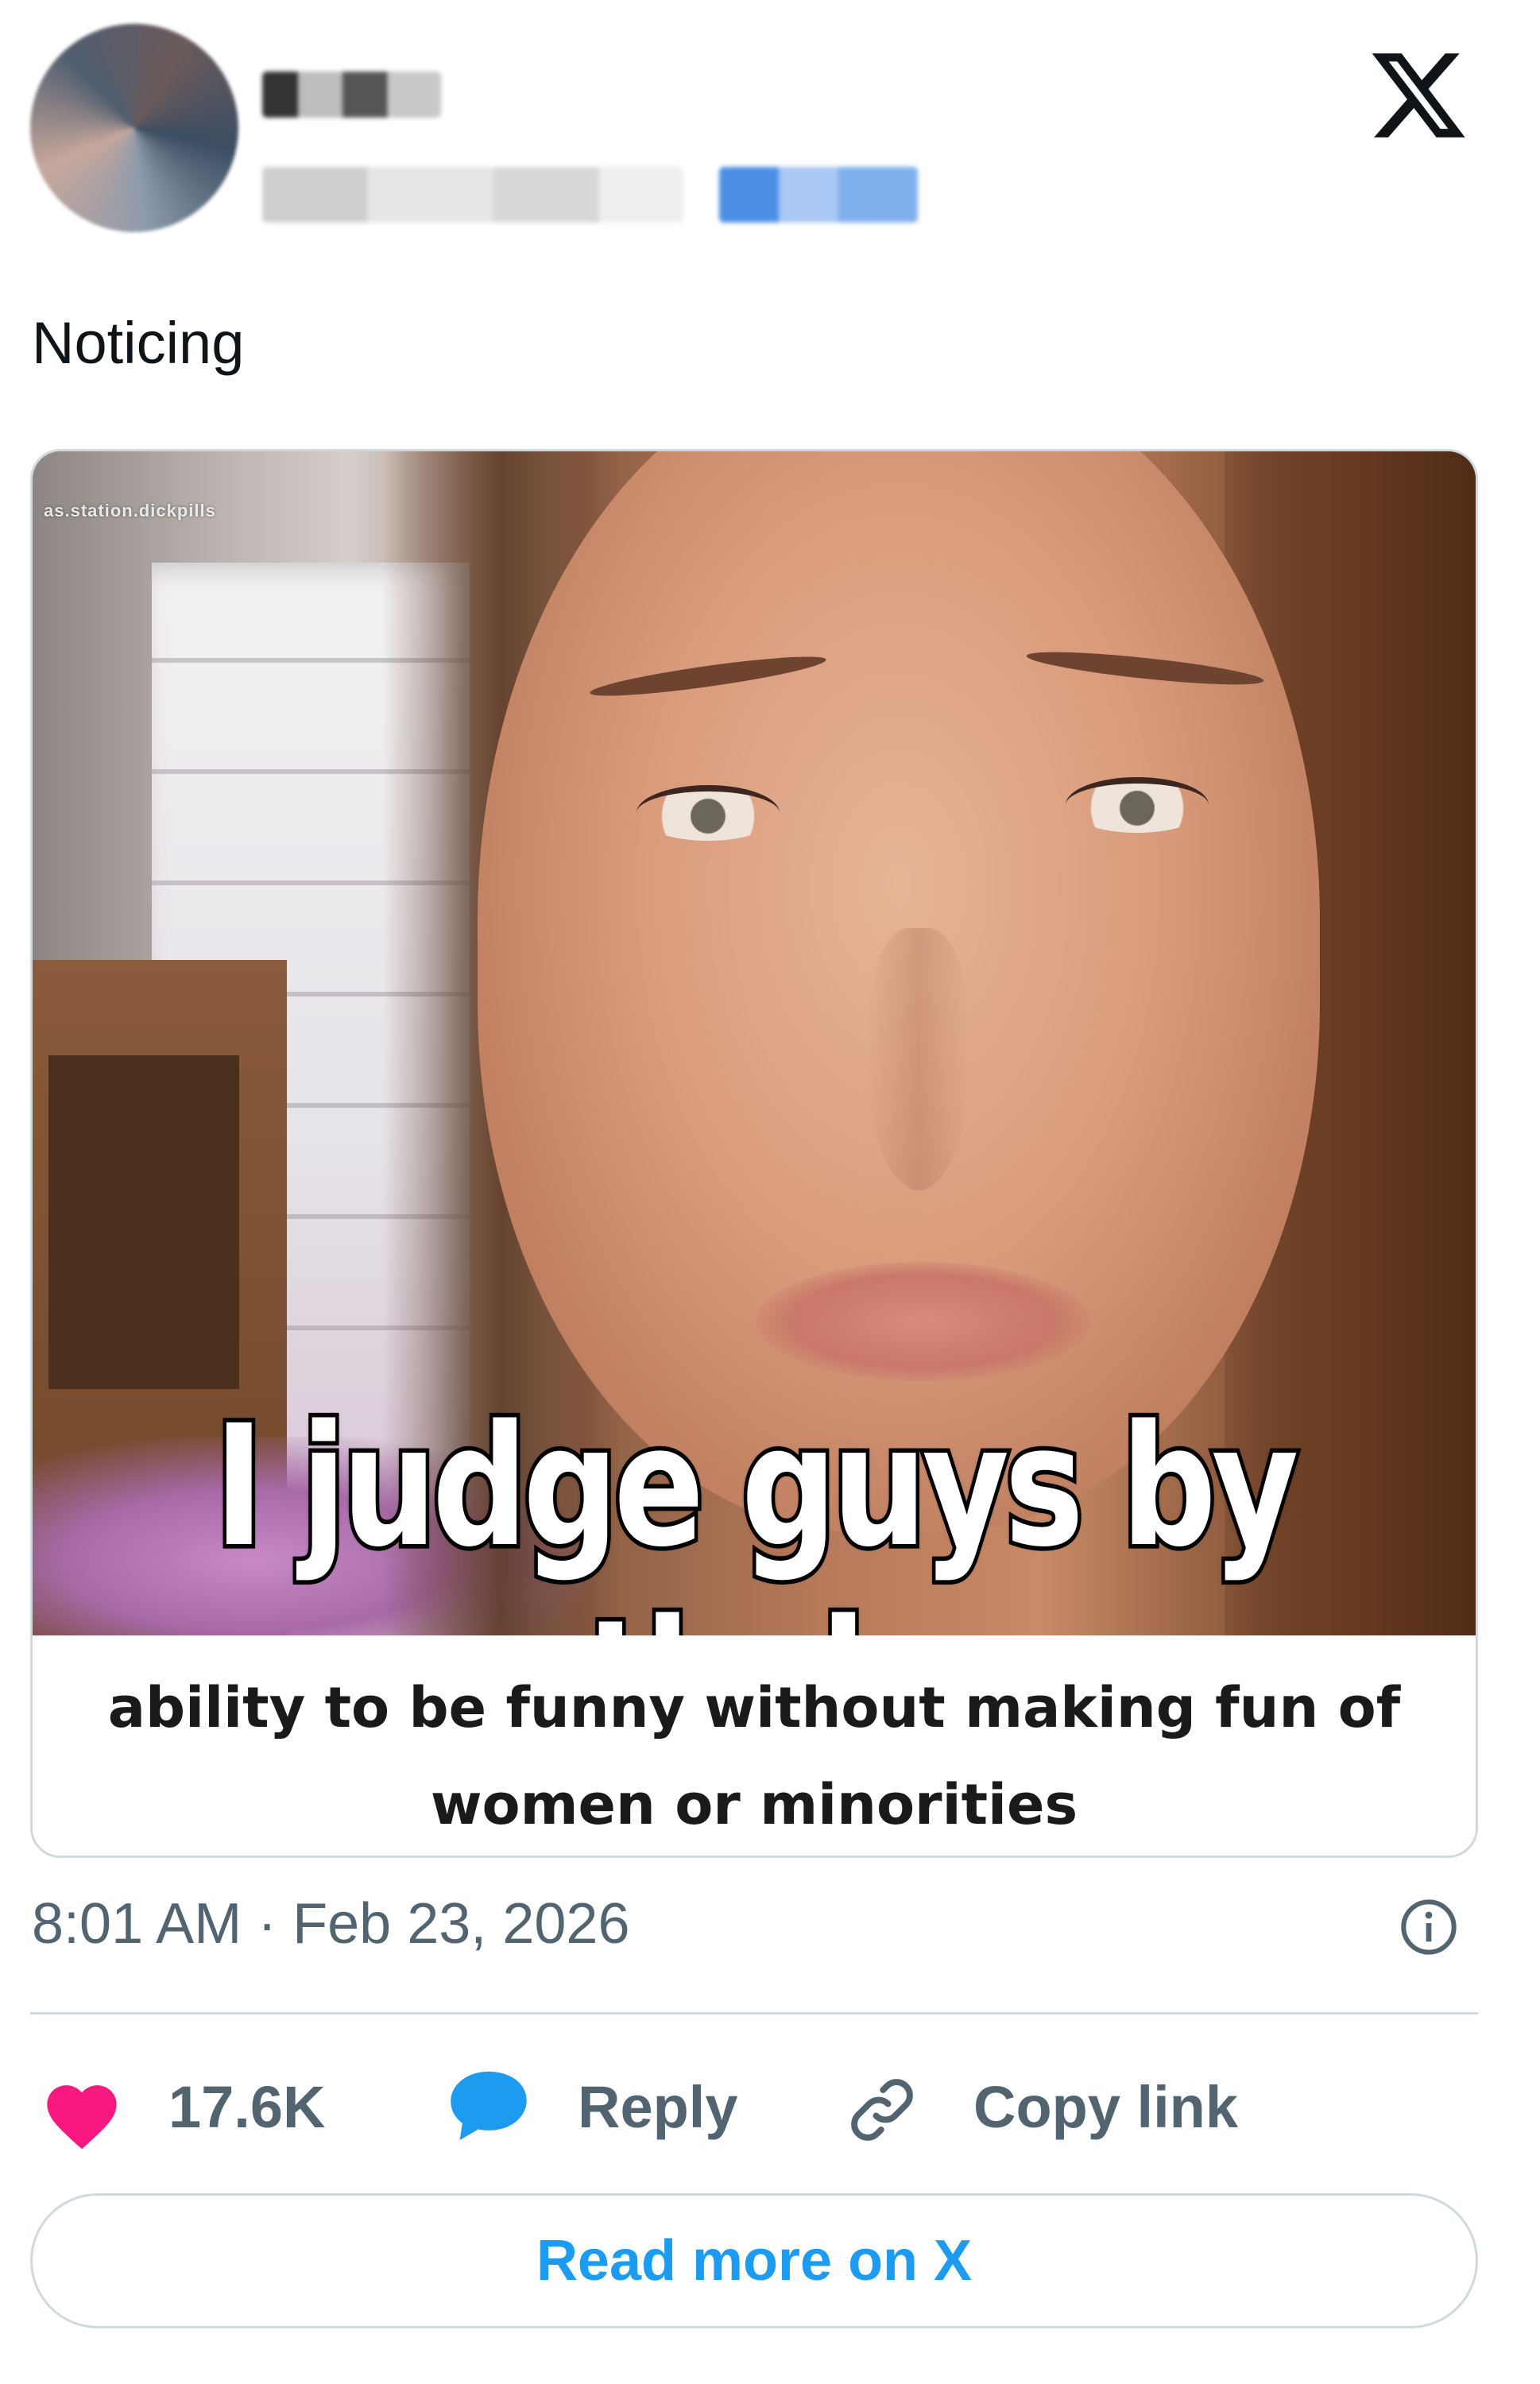  What do you see at coordinates (82, 2112) in the screenshot?
I see `heart-icon` at bounding box center [82, 2112].